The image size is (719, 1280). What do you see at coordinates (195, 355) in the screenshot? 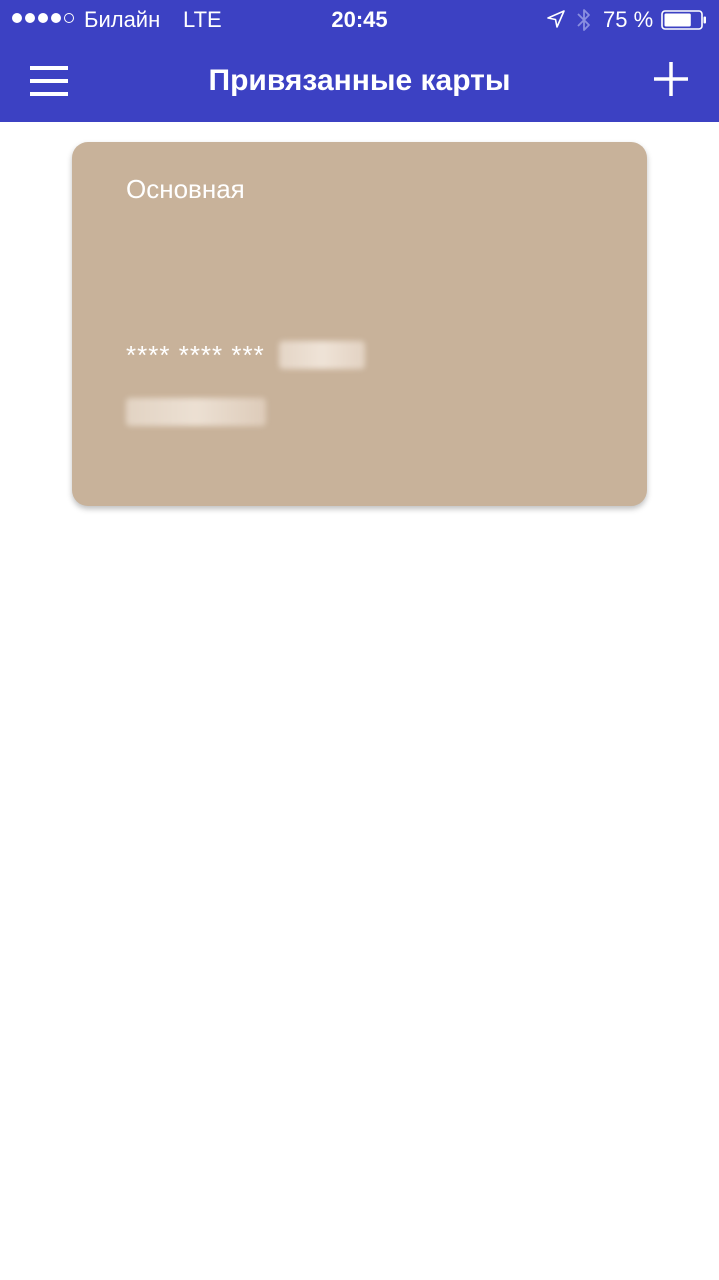
I see `card-number-masked: **** **** ***` at bounding box center [195, 355].